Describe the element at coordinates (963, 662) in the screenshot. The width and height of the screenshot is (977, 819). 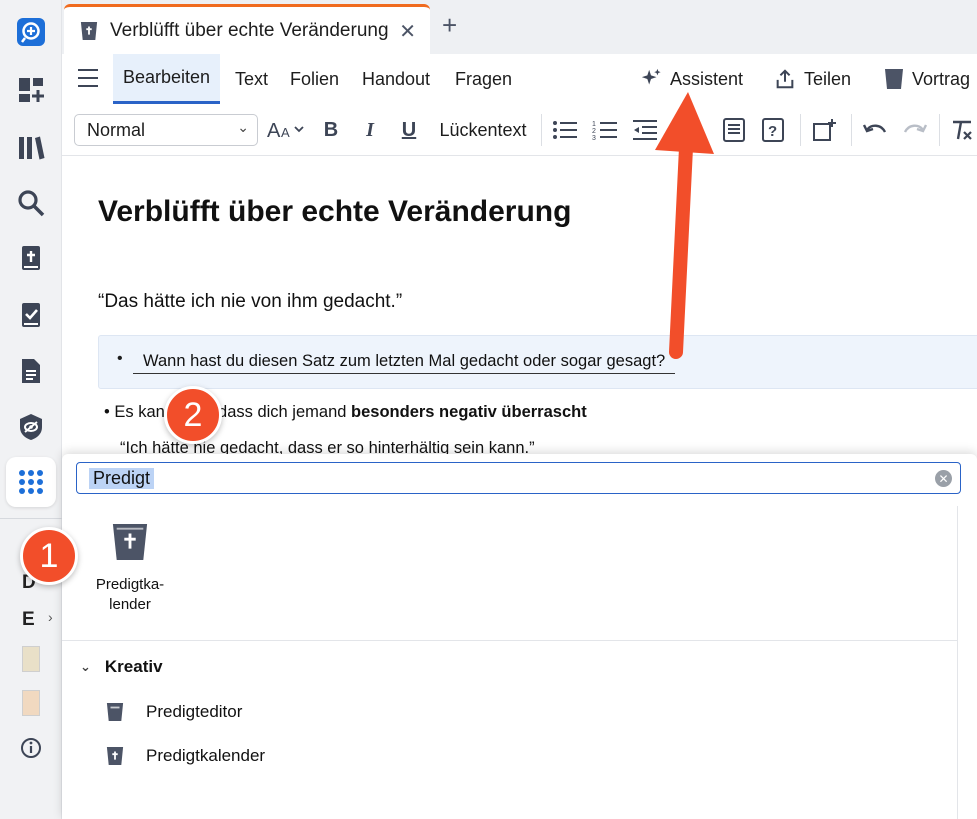
I see `popup-scrollbar` at that location.